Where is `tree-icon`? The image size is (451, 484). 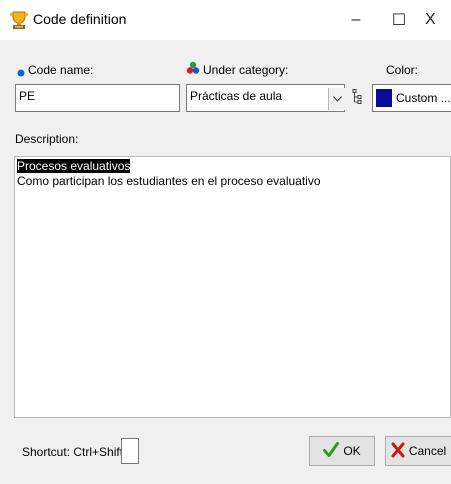
tree-icon is located at coordinates (357, 98).